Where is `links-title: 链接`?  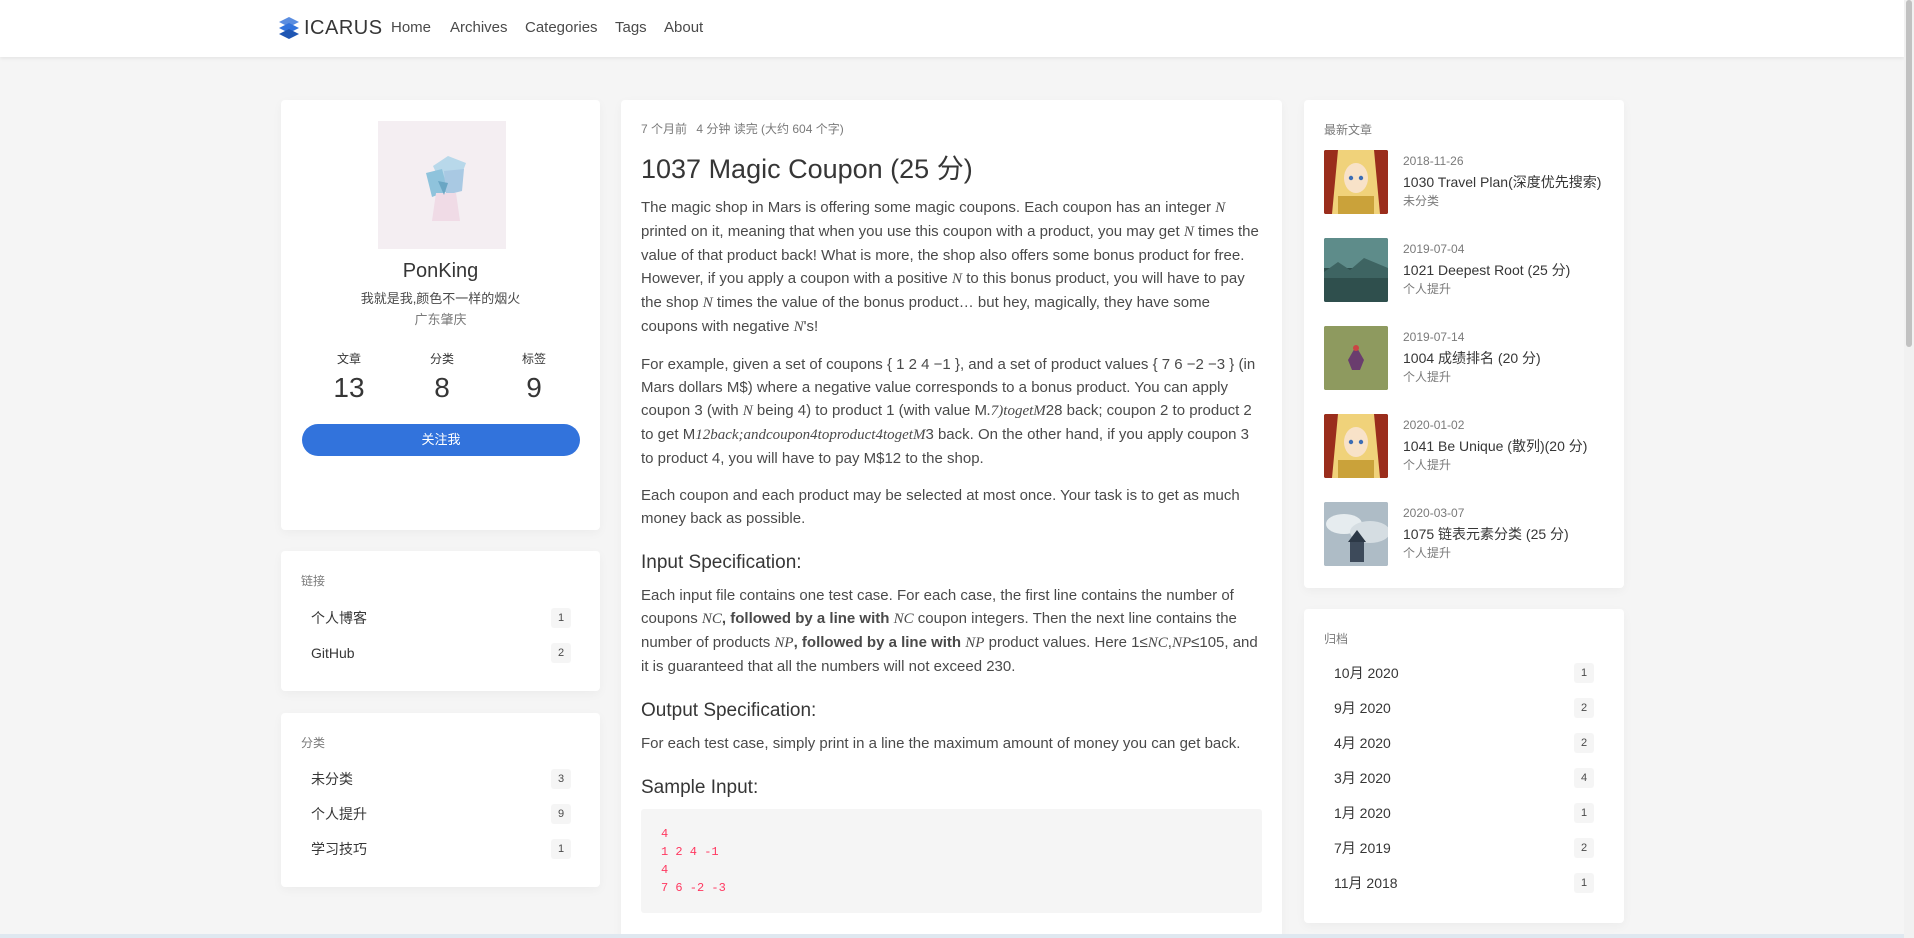 links-title: 链接 is located at coordinates (313, 581).